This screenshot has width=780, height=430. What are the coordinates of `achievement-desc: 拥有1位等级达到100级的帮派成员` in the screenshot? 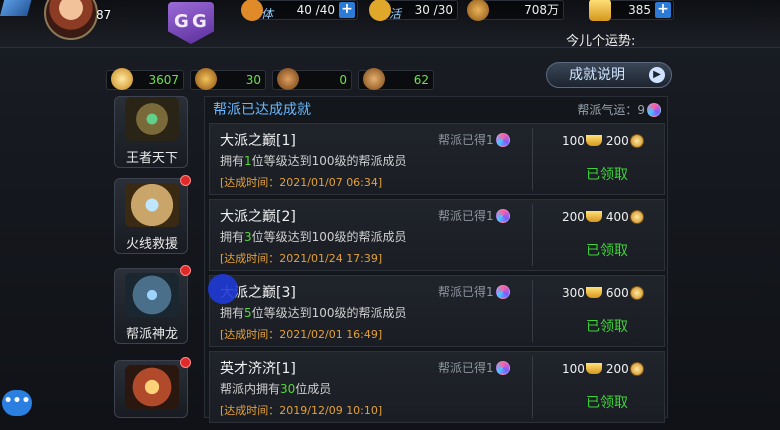 It's located at (313, 161).